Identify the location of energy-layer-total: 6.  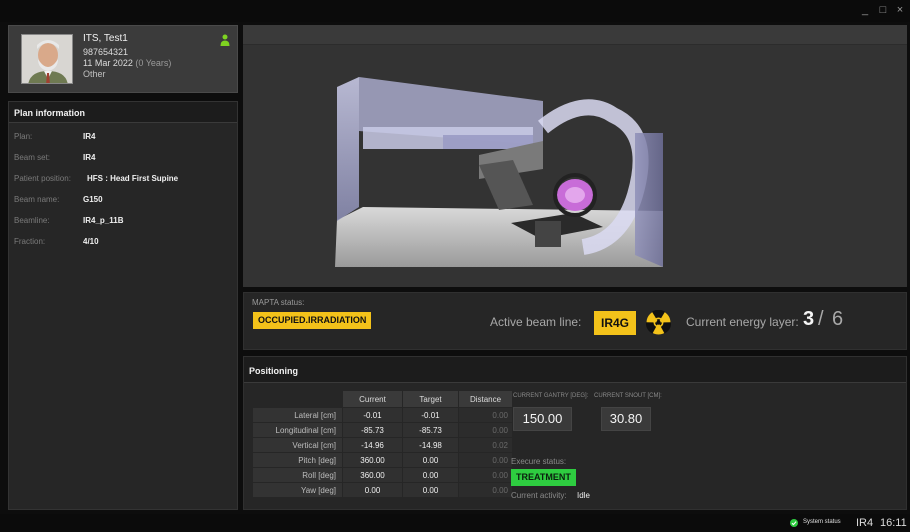
(838, 319).